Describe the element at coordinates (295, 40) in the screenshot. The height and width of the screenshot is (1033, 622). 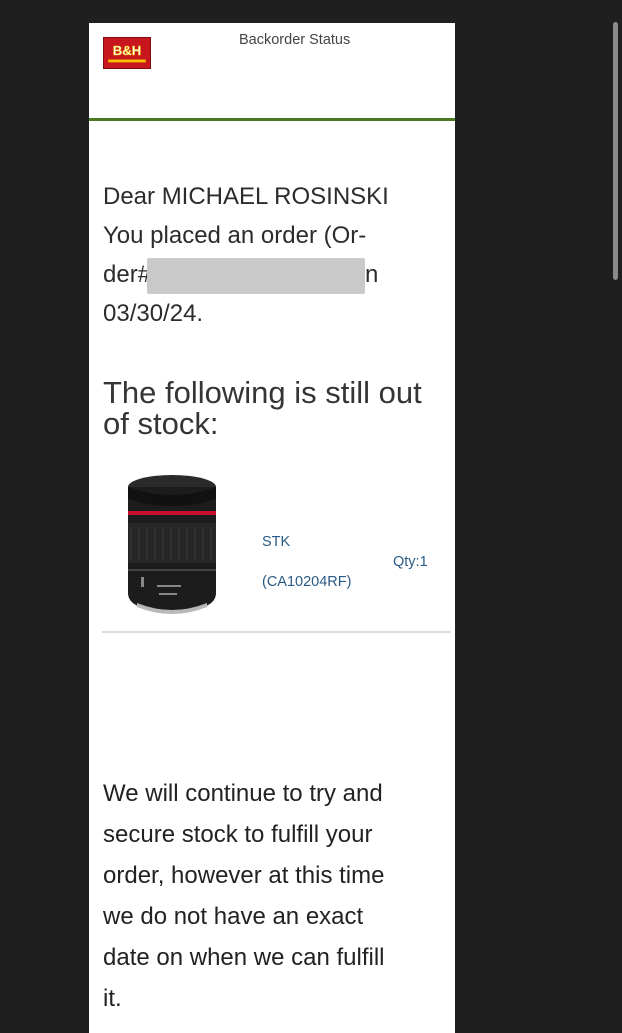
I see `header-title: Backorder Status` at that location.